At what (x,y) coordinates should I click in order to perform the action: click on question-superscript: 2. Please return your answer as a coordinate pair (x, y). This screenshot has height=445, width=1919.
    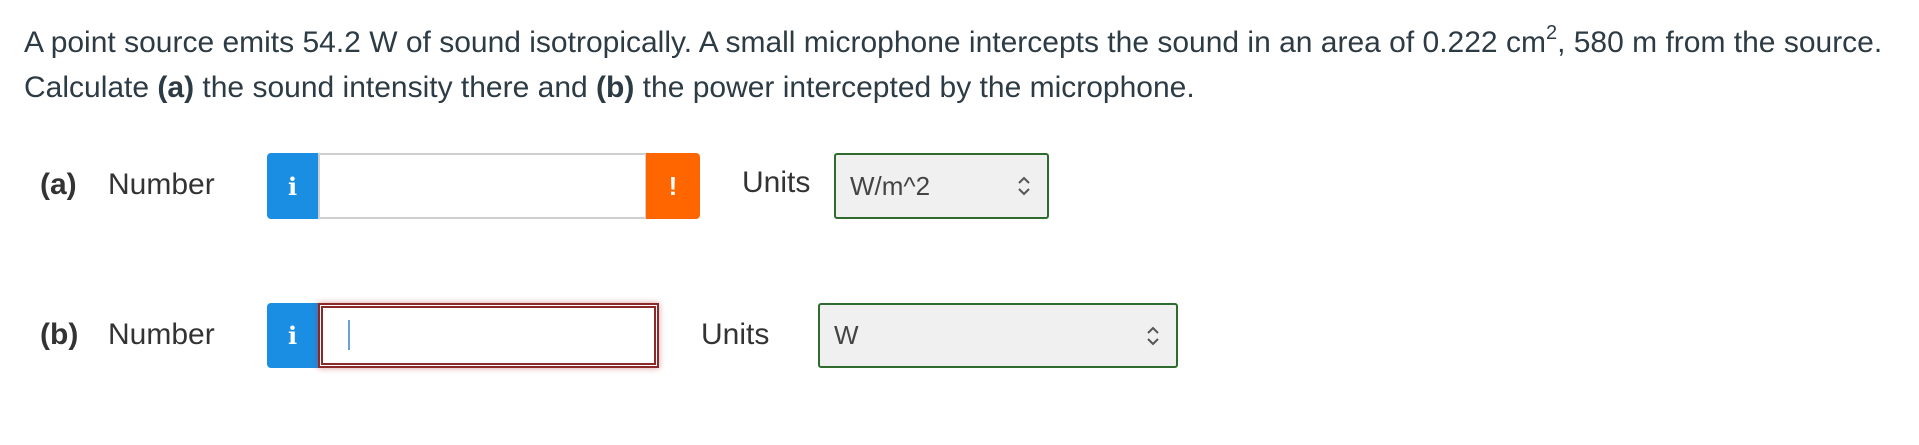
    Looking at the image, I should click on (1551, 33).